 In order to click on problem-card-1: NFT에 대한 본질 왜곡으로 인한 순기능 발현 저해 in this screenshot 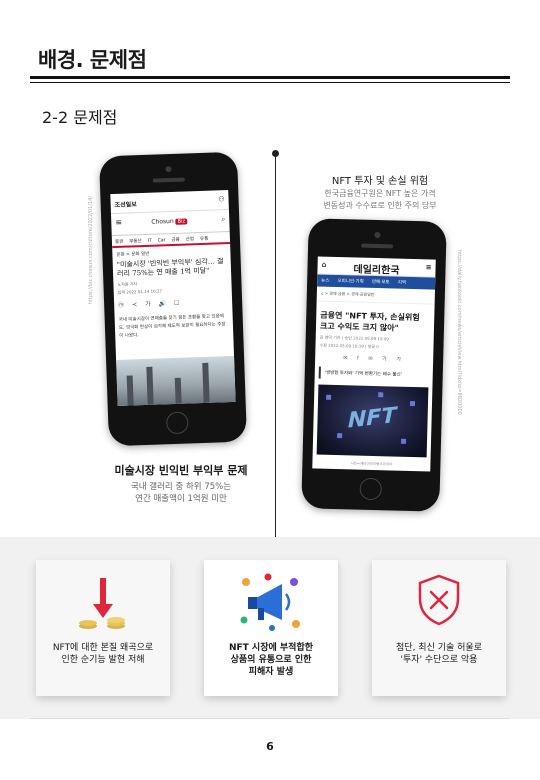, I will do `click(103, 628)`.